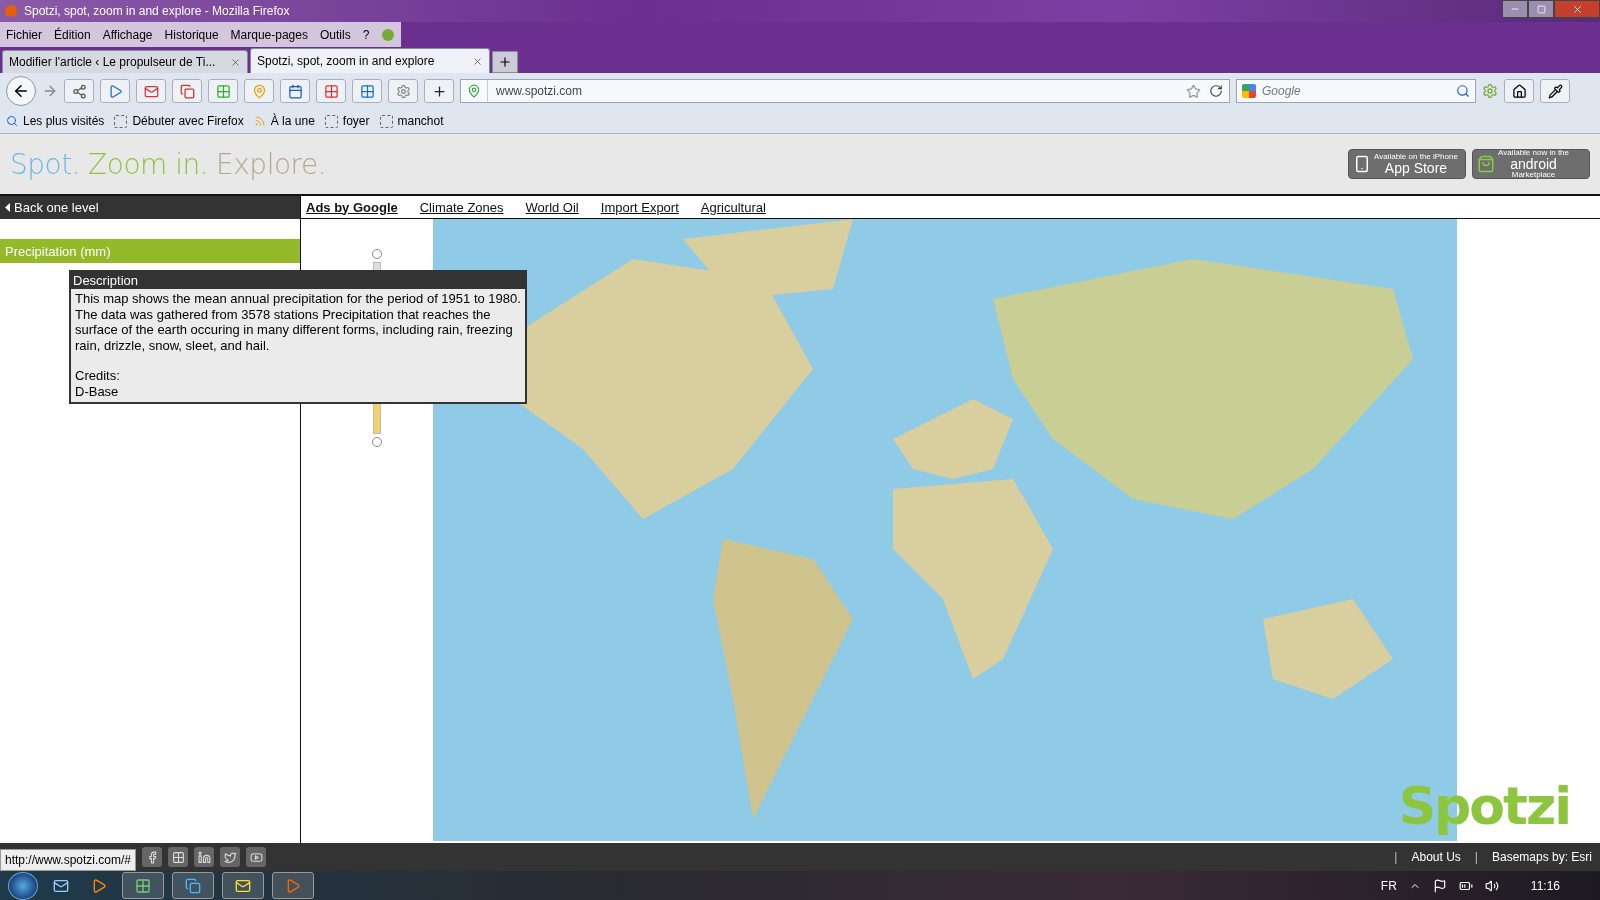 The image size is (1600, 900). I want to click on nav-link: Ads by Google, so click(352, 207).